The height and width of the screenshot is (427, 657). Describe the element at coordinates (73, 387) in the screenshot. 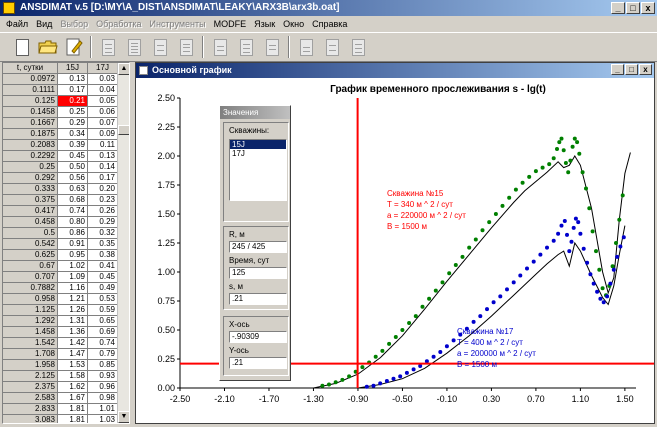

I see `well15-cell: 1.62` at that location.